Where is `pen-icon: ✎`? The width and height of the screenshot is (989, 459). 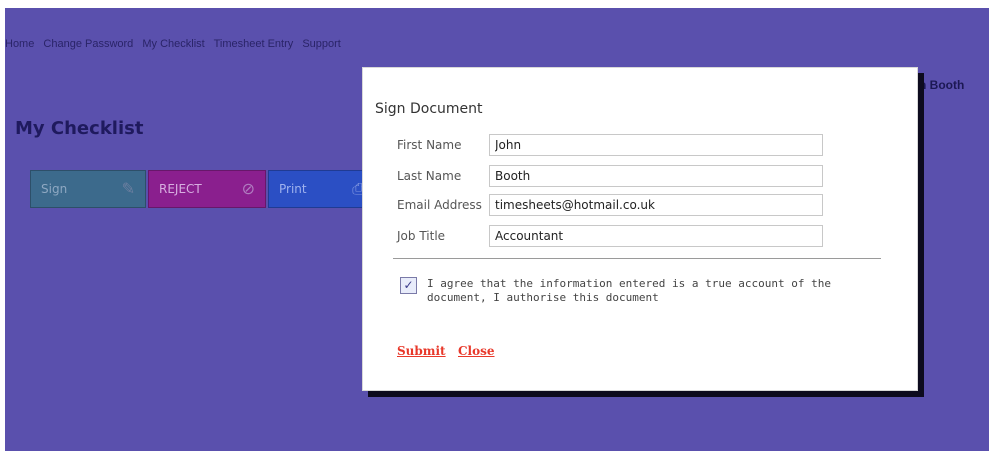 pen-icon: ✎ is located at coordinates (128, 188).